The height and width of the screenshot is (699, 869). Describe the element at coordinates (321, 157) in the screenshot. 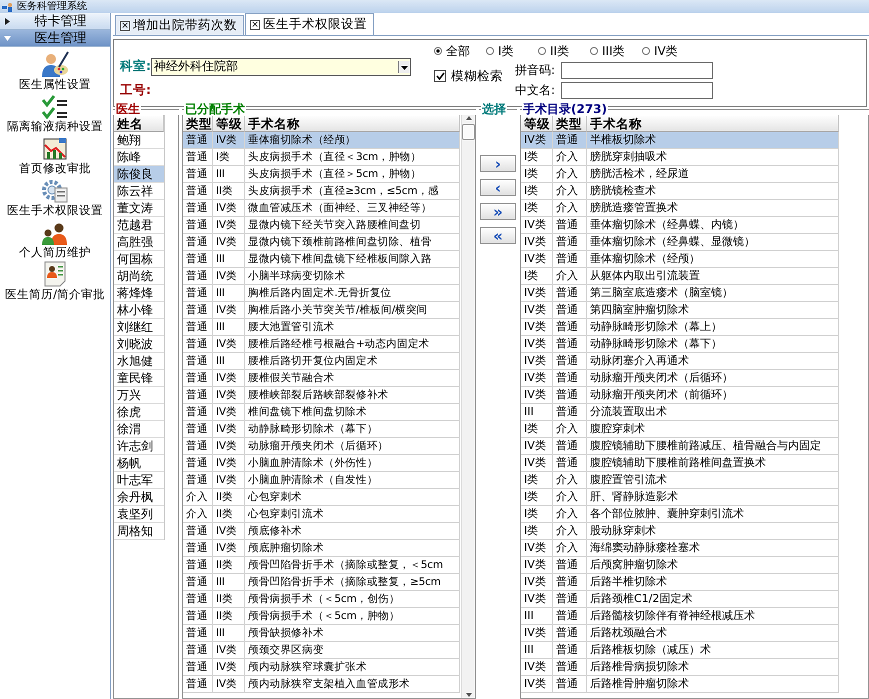

I see `table-row: 普通 I类 头皮病损手术（直径＜3cm，肿物）` at that location.